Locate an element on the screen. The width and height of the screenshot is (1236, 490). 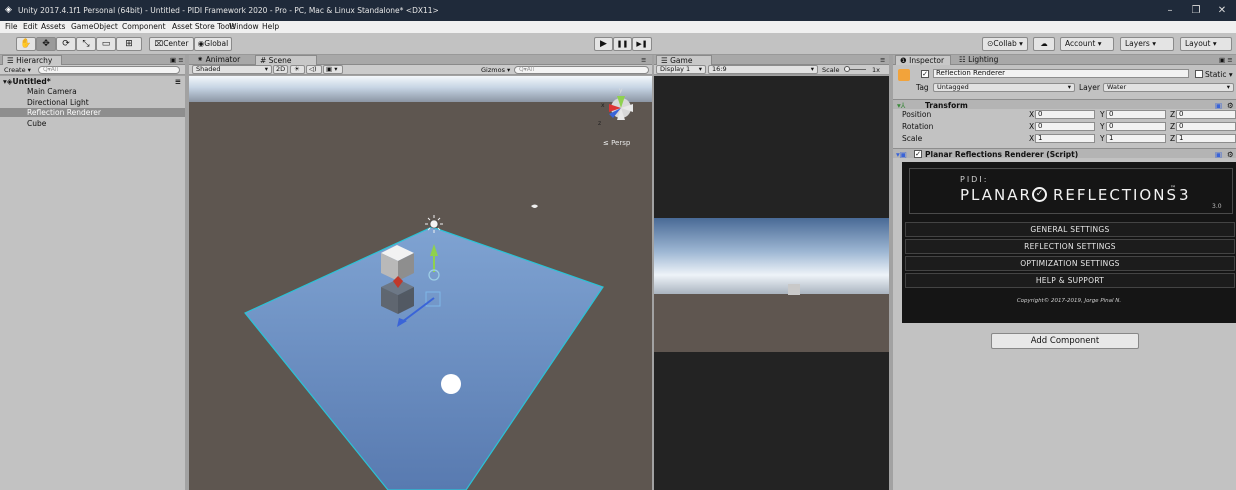
sky-horizon is located at coordinates (420, 89).